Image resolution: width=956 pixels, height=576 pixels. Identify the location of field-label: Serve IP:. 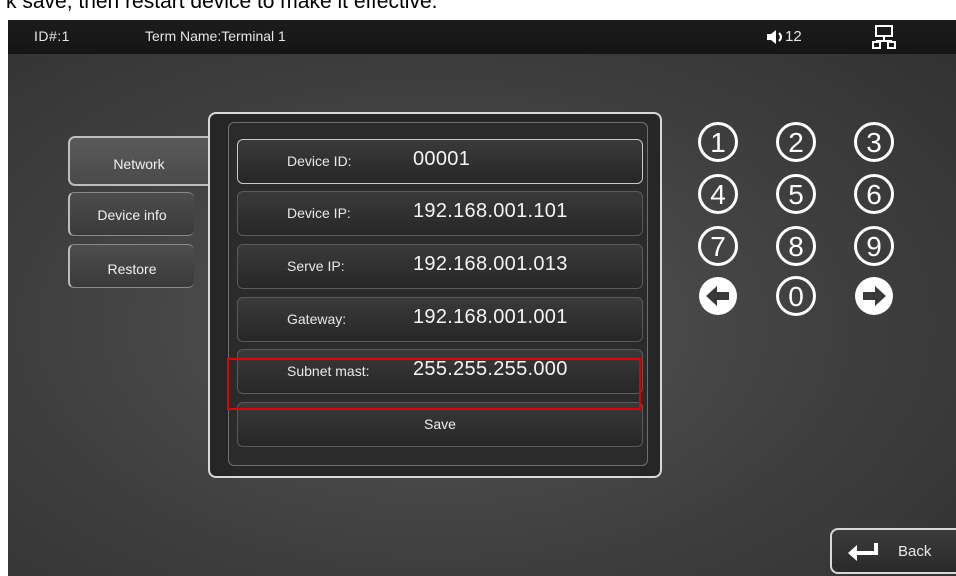
(316, 266).